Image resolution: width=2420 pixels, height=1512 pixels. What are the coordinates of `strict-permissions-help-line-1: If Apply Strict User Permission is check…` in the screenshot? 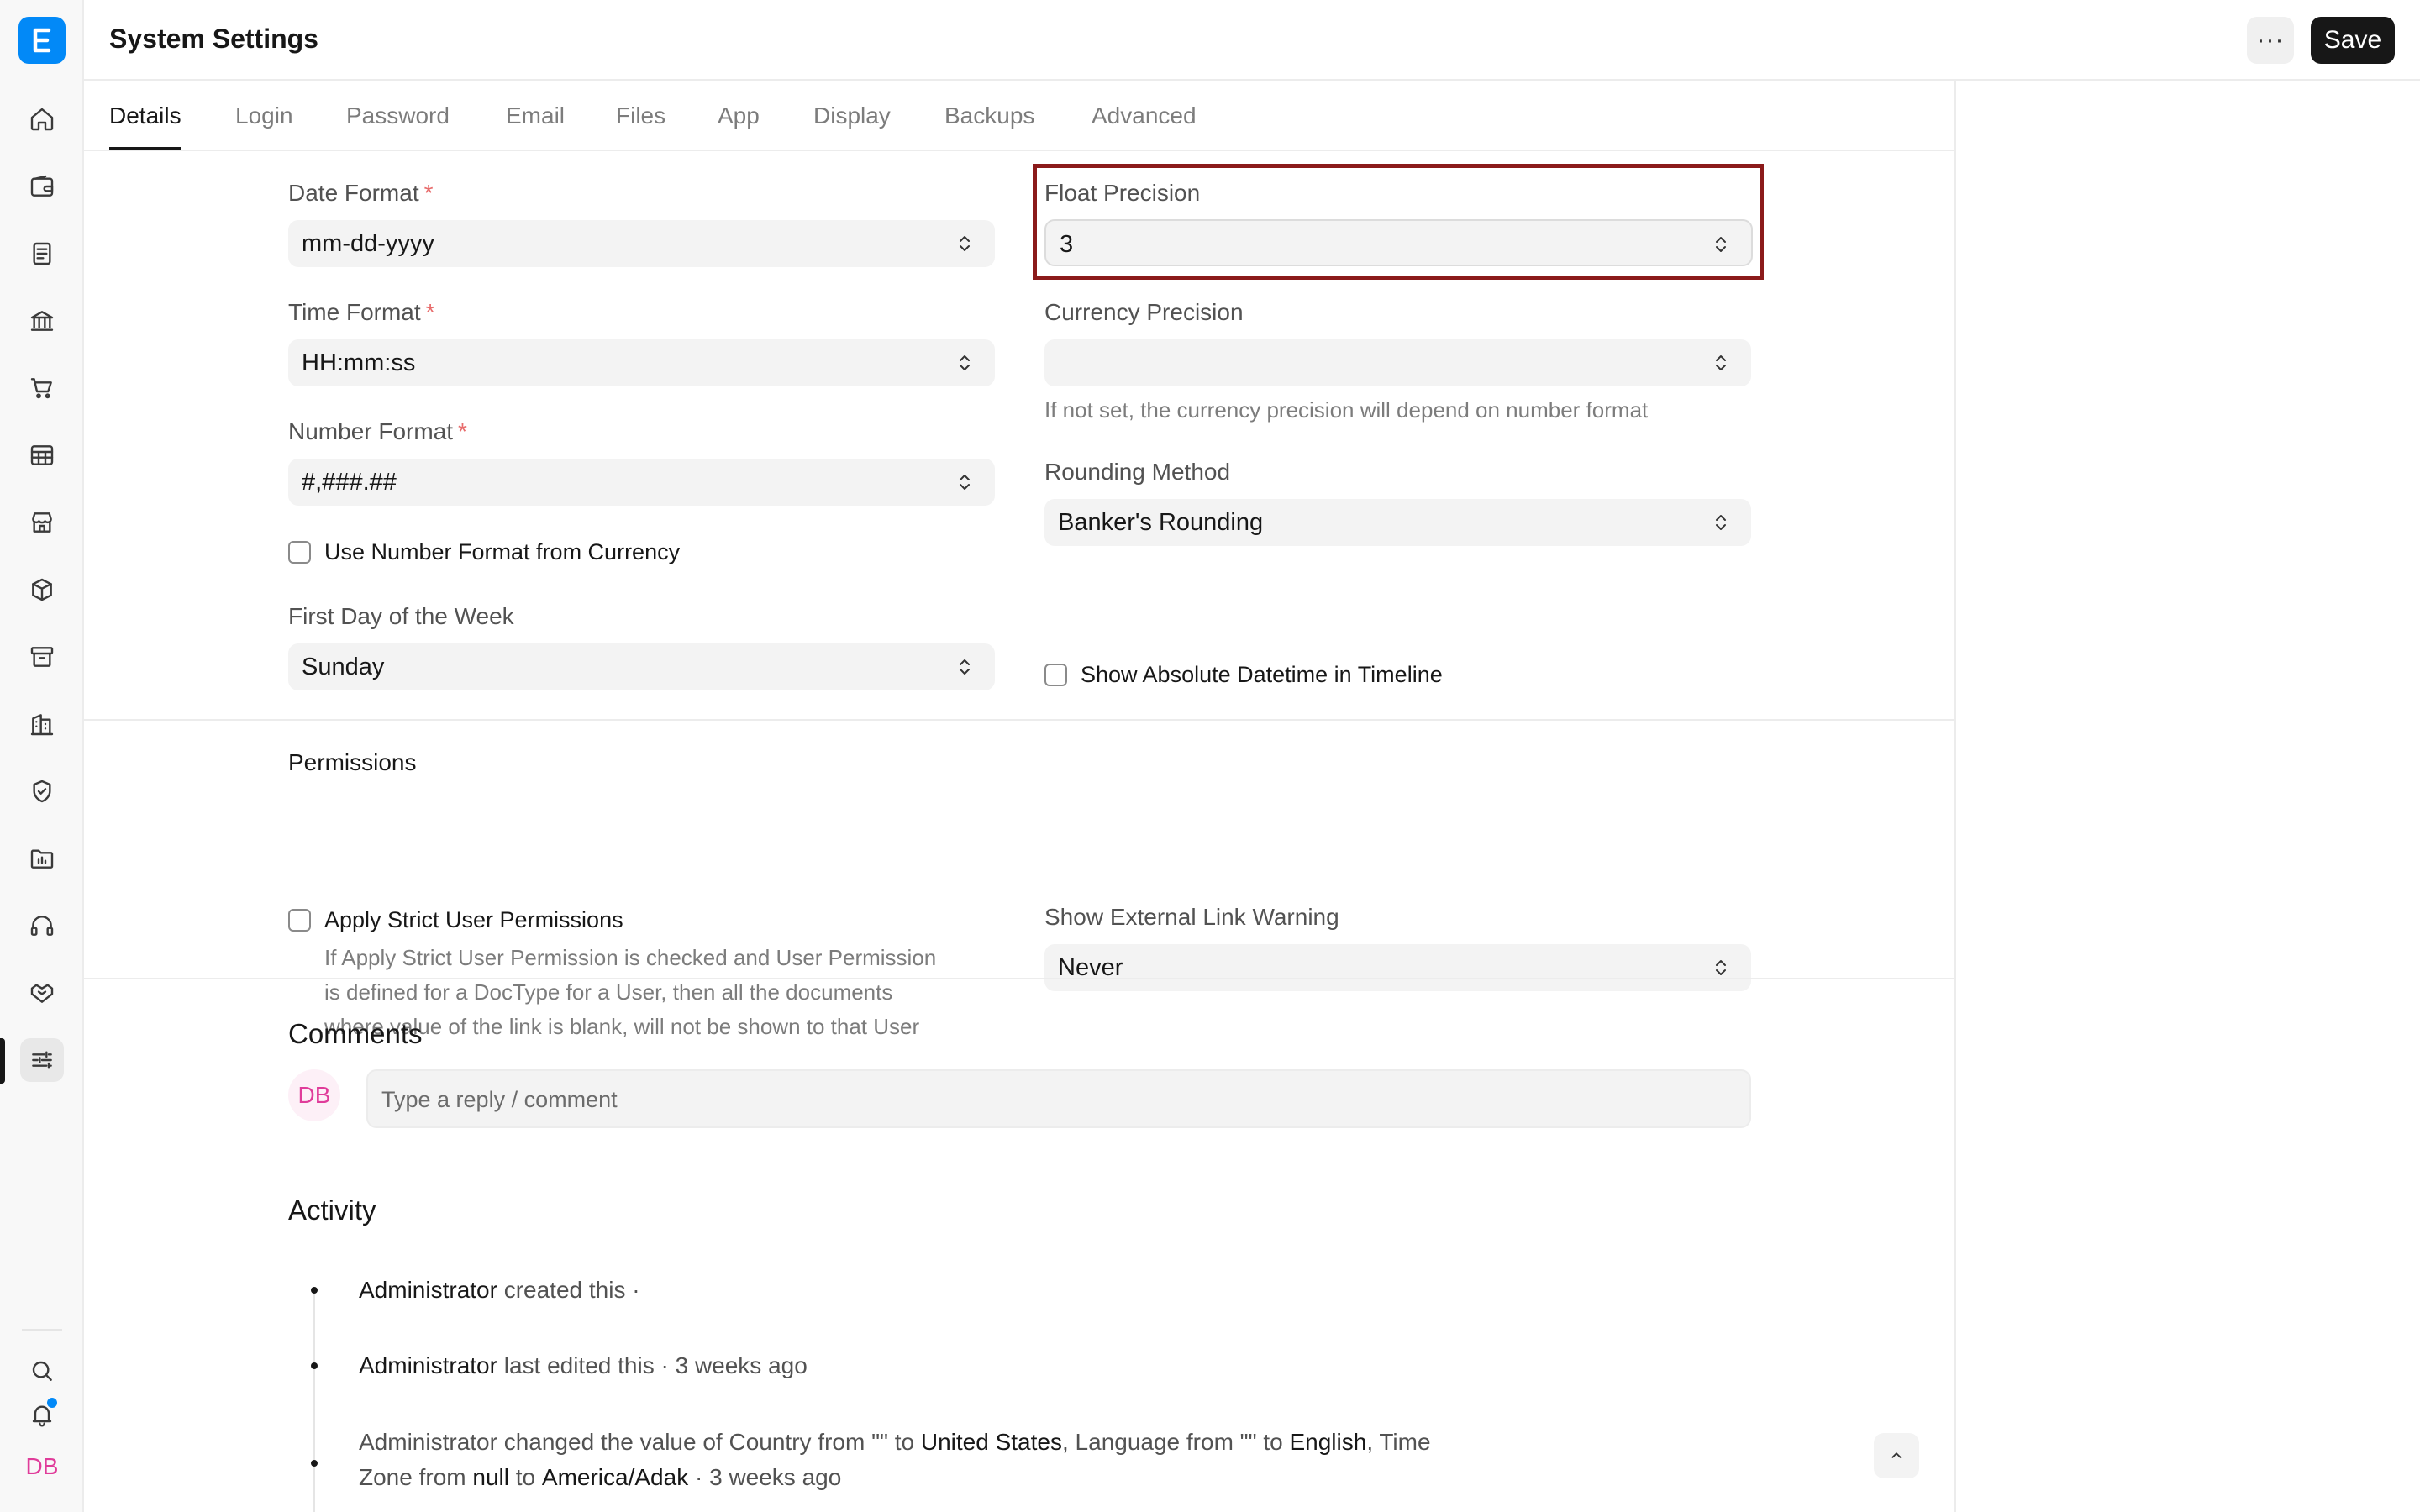 It's located at (630, 957).